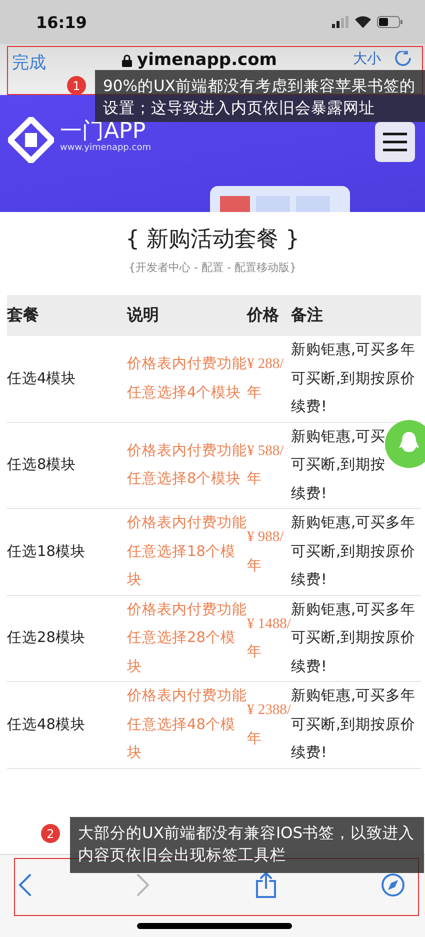 The height and width of the screenshot is (937, 425). Describe the element at coordinates (187, 725) in the screenshot. I see `description-cell: 价格表内付费功能任意选择48个模块` at that location.